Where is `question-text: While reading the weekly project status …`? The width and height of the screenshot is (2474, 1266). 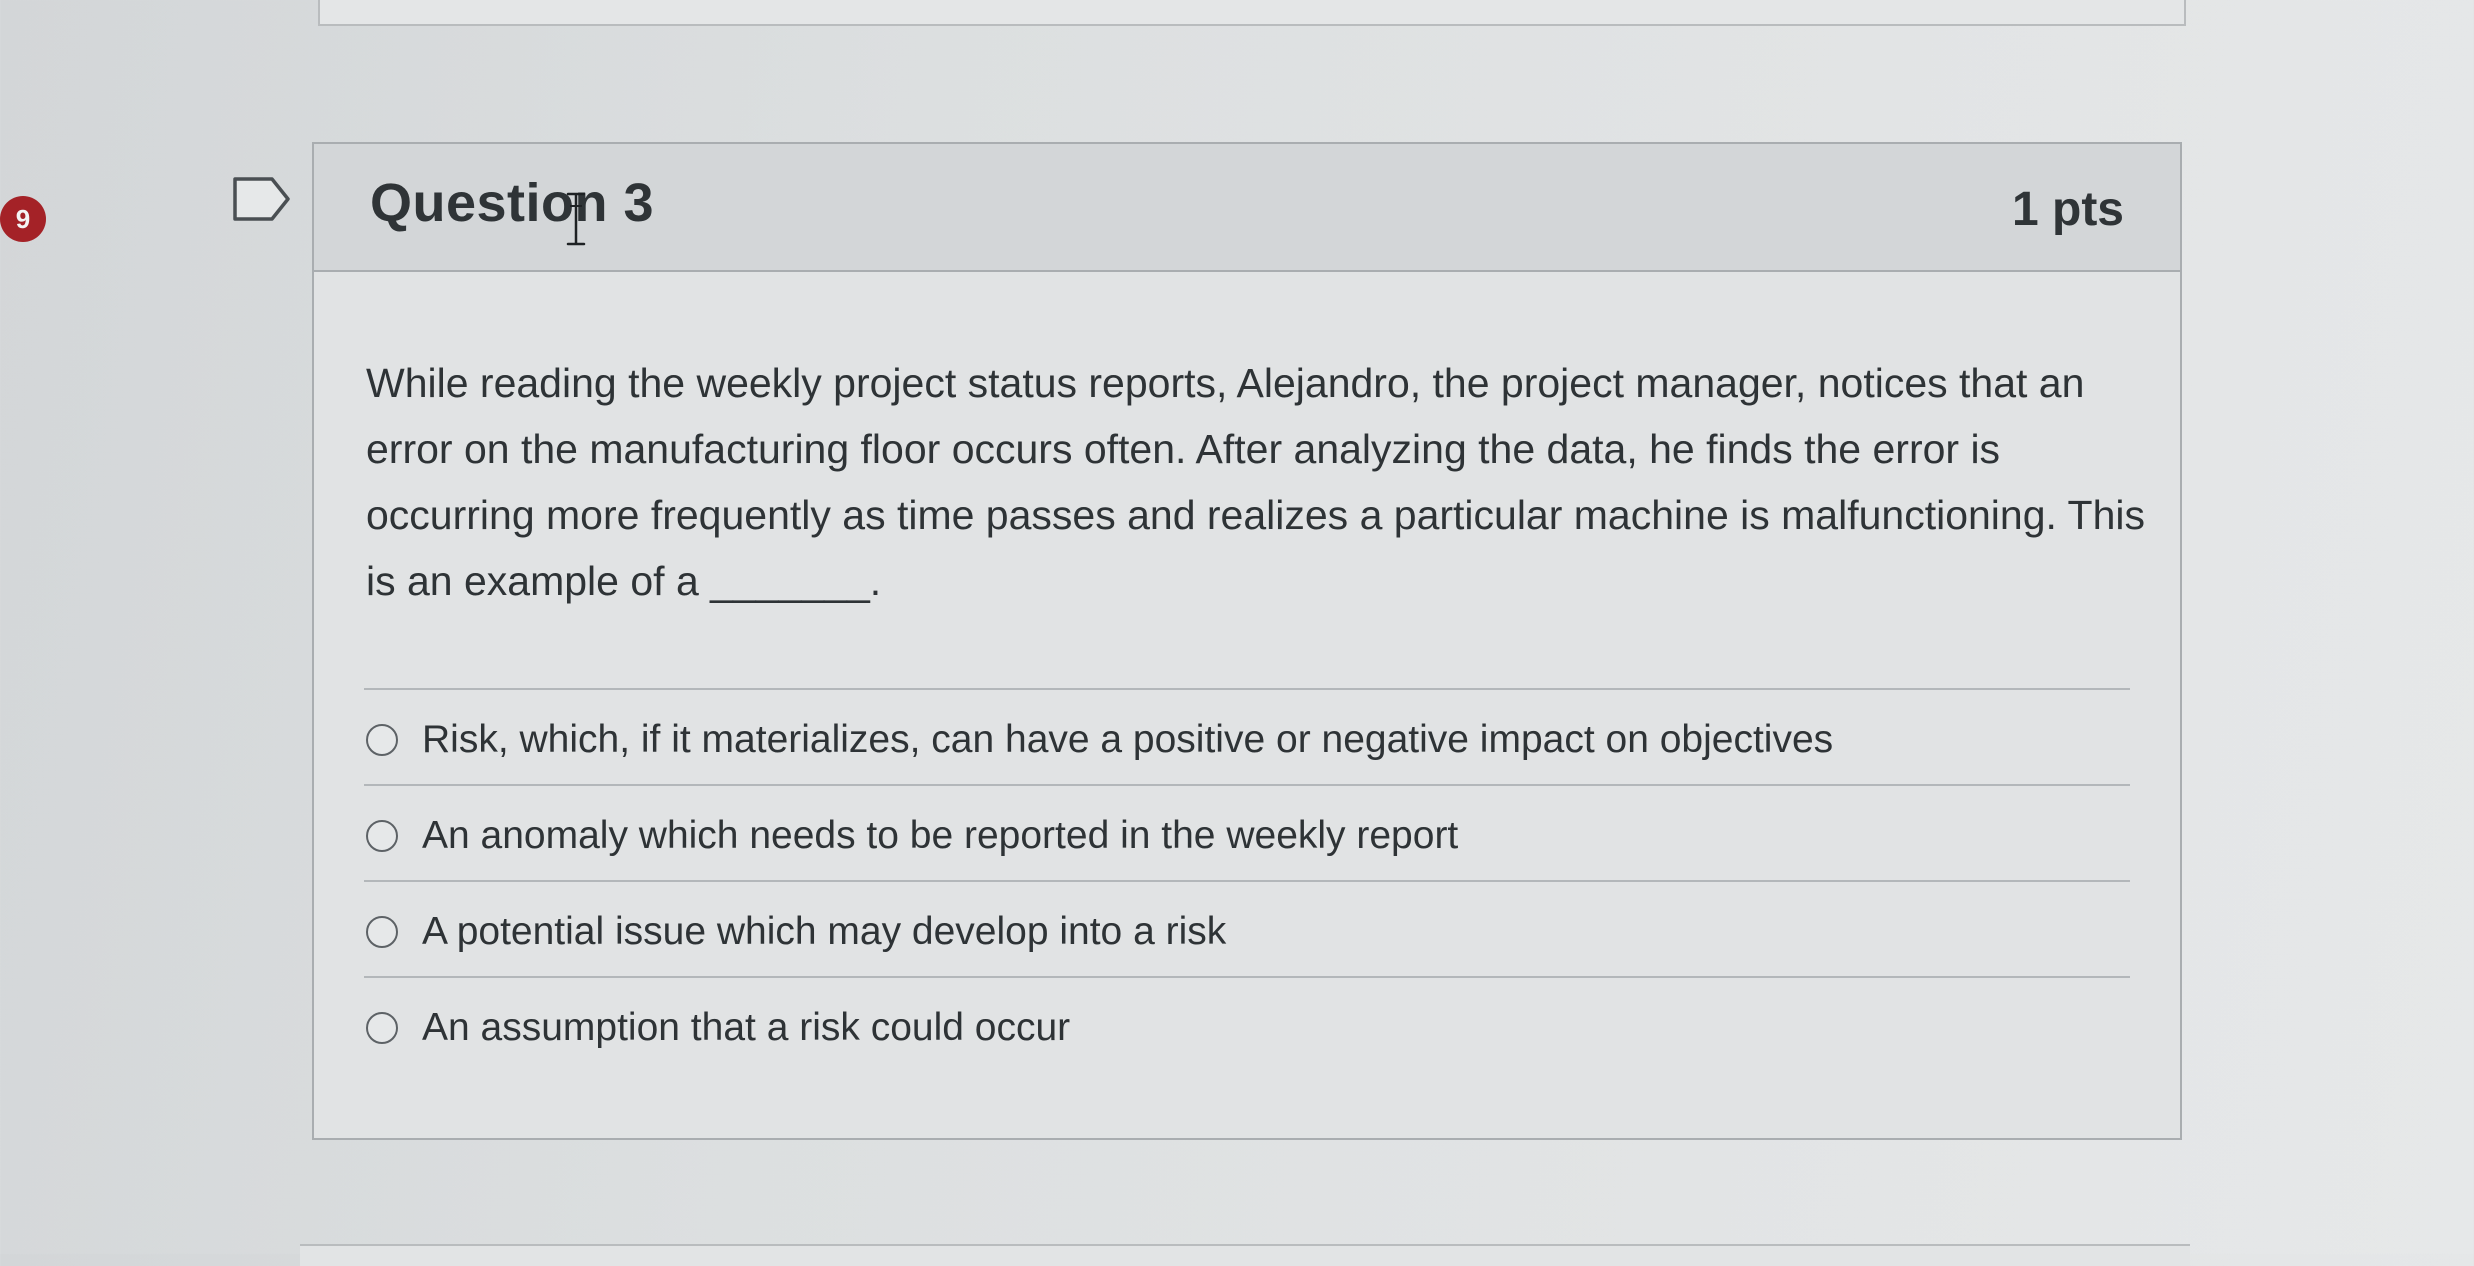
question-text: While reading the weekly project status … is located at coordinates (1256, 482).